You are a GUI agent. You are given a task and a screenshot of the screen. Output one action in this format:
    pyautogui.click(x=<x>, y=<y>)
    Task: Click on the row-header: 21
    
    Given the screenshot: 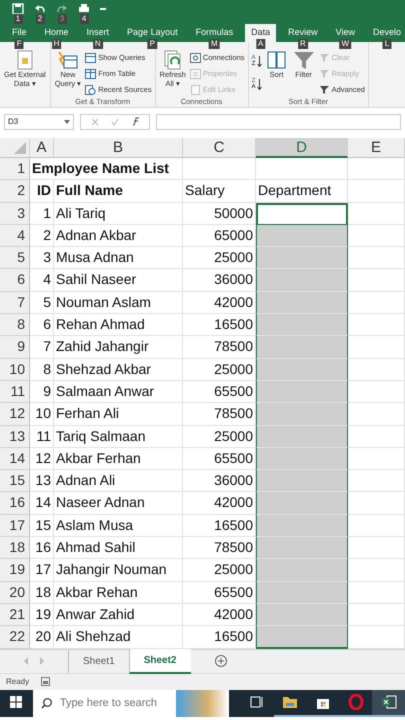 What is the action you would take?
    pyautogui.click(x=15, y=615)
    